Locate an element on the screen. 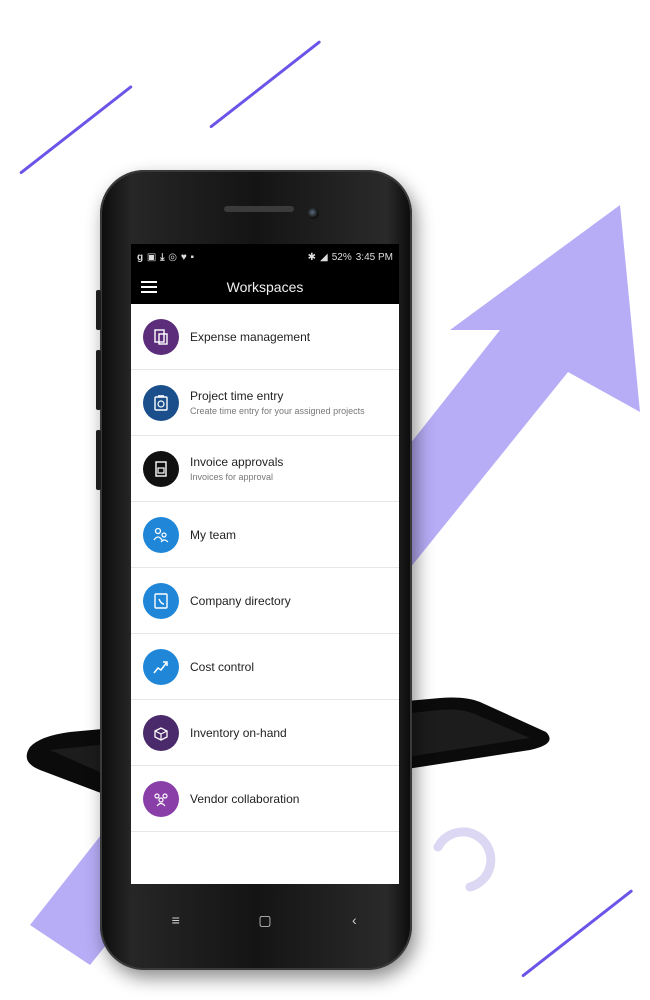  workspace-item: Vendor collaboration is located at coordinates (265, 799).